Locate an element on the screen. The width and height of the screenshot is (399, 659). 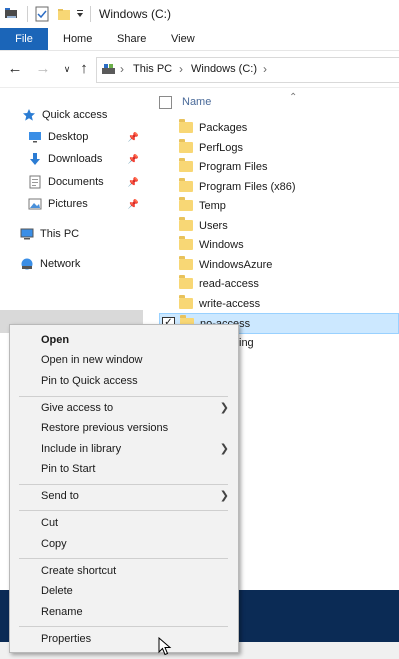
menu-item-restore-versions: Restore previous versions is located at coordinates (124, 428).